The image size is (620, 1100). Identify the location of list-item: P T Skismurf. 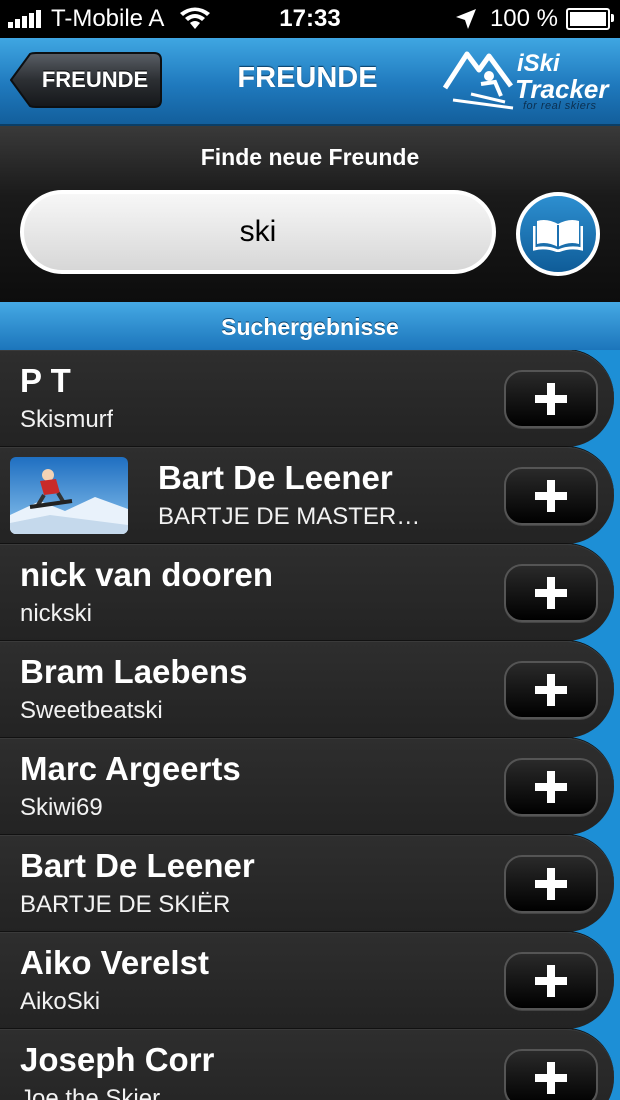
(307, 398).